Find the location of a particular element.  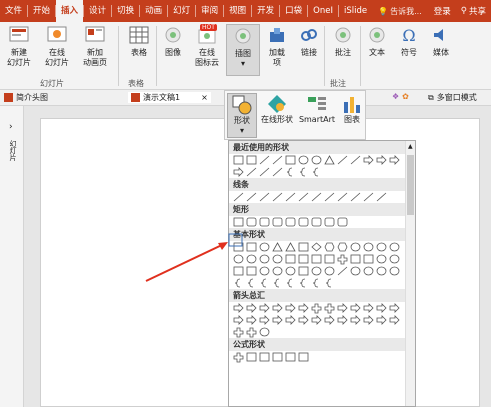

ribbon-tab-6: 幻灯 is located at coordinates (181, 11).